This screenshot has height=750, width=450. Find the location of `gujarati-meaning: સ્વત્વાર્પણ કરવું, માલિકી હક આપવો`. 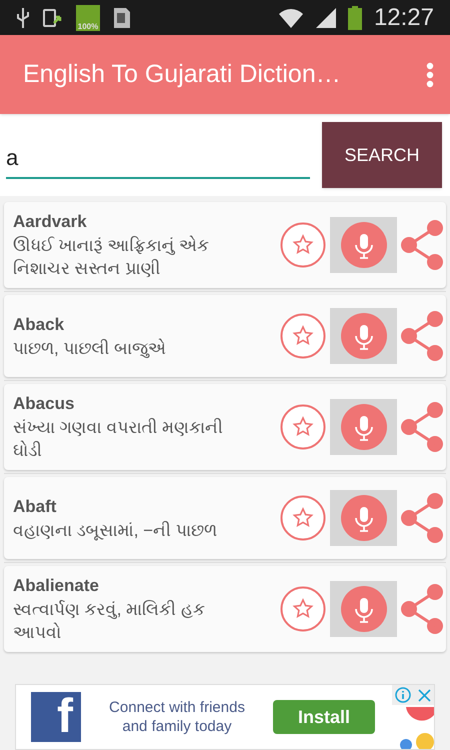

gujarati-meaning: સ્વત્વાર્પણ કરવું, માલિકી હક આપવો is located at coordinates (109, 621).